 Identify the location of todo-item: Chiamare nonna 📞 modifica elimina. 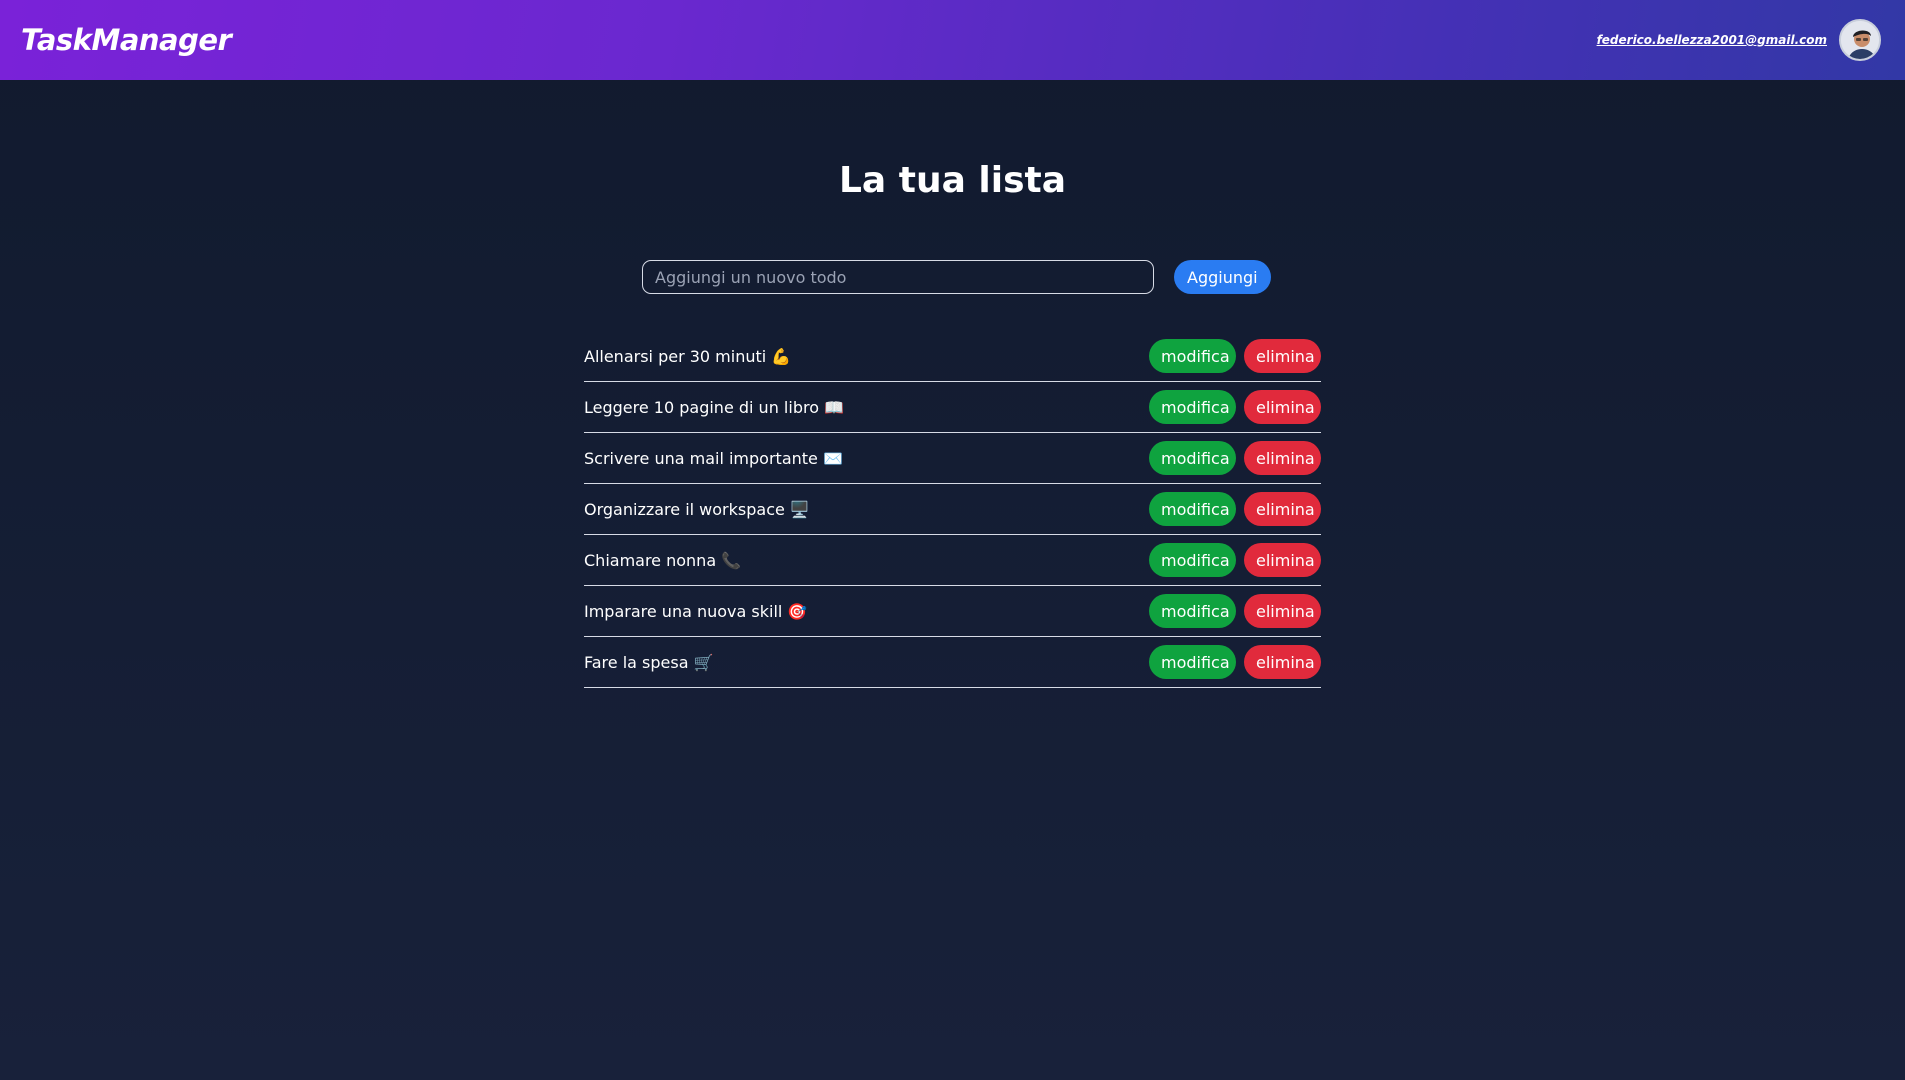
(952, 560).